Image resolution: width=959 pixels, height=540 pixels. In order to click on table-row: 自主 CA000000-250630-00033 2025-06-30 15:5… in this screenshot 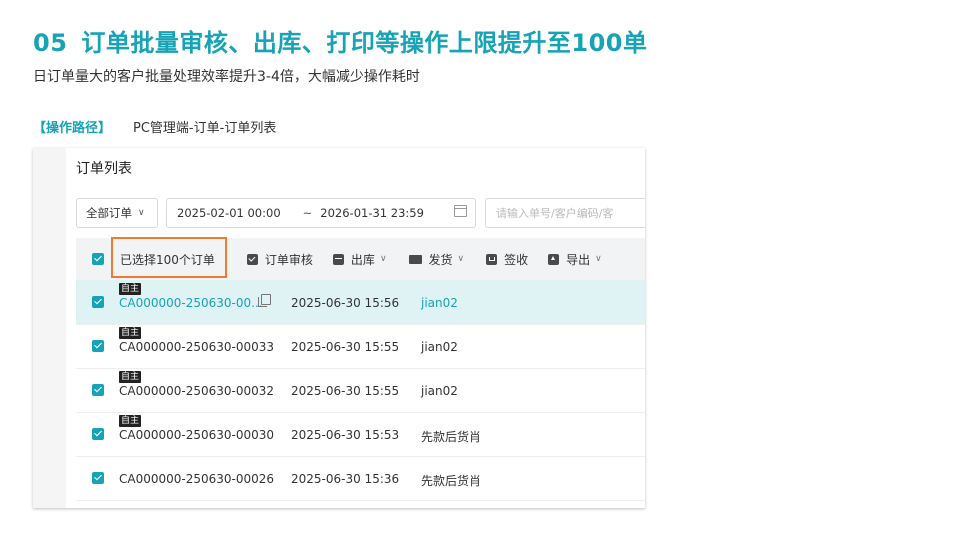, I will do `click(360, 346)`.